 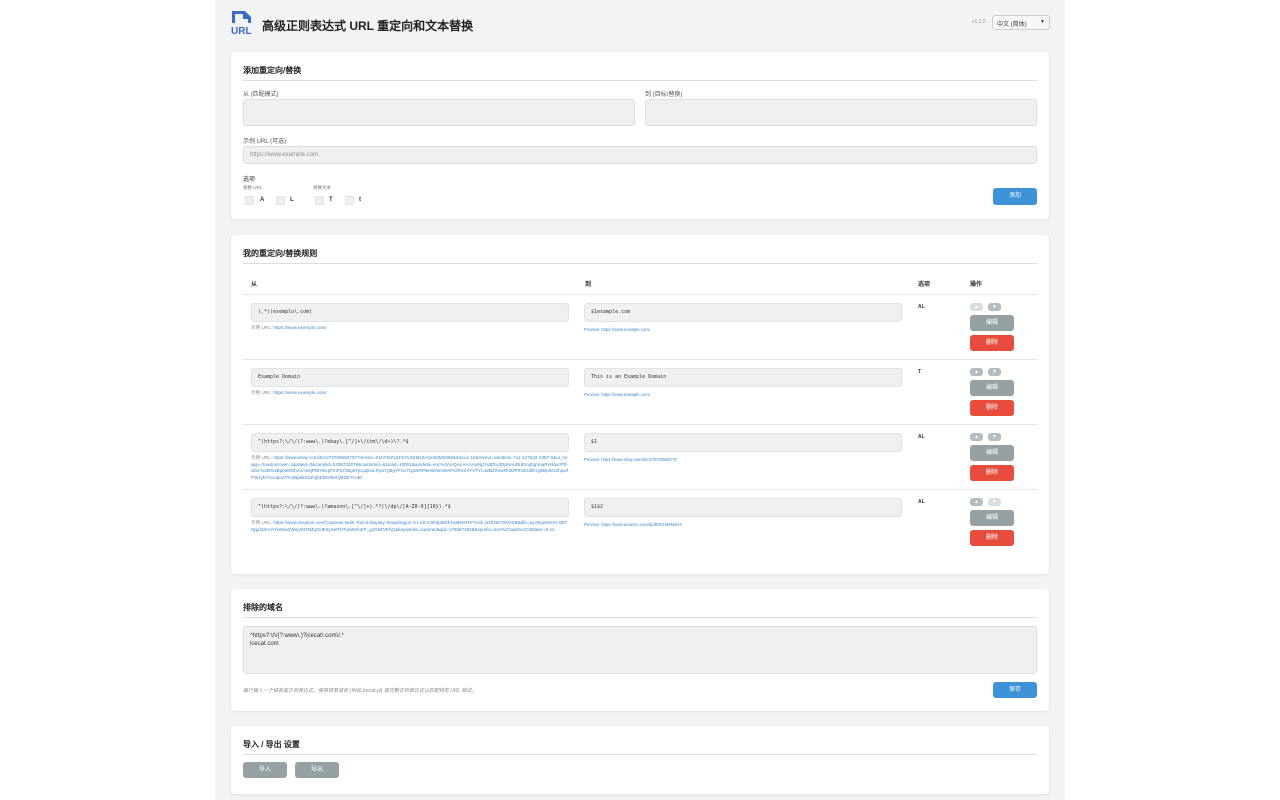 What do you see at coordinates (280, 200) in the screenshot?
I see `checkbox-l` at bounding box center [280, 200].